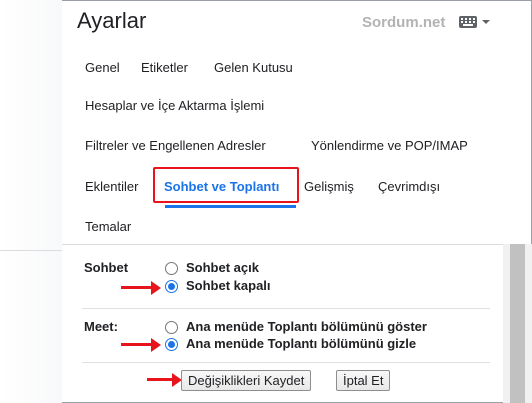  What do you see at coordinates (409, 186) in the screenshot?
I see `tab-offline: Çevrimdışı` at bounding box center [409, 186].